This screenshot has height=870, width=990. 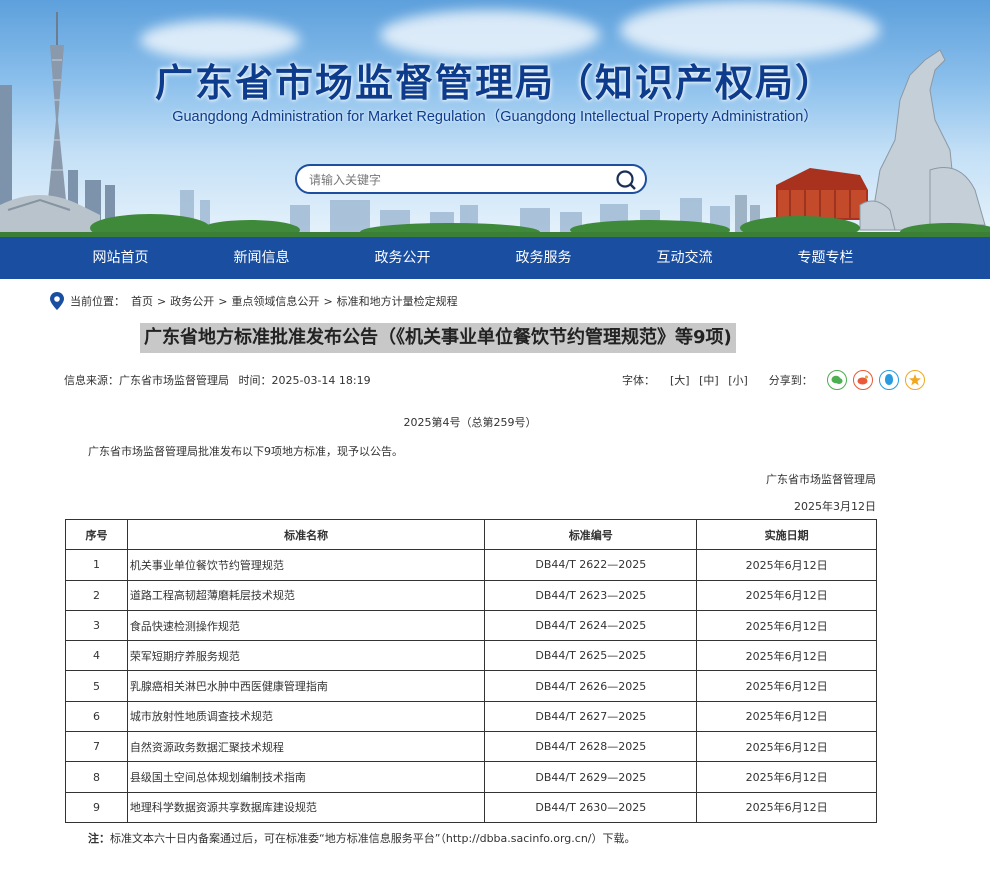 I want to click on font-size-small: [小], so click(x=738, y=380).